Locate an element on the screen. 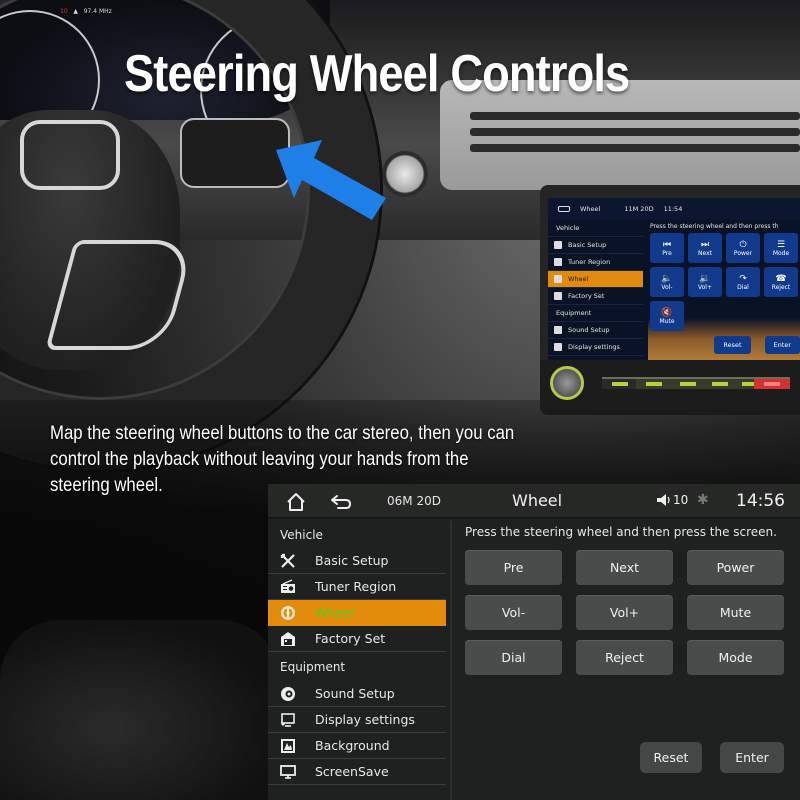 This screenshot has height=800, width=800. mini-item: Factory Set is located at coordinates (595, 296).